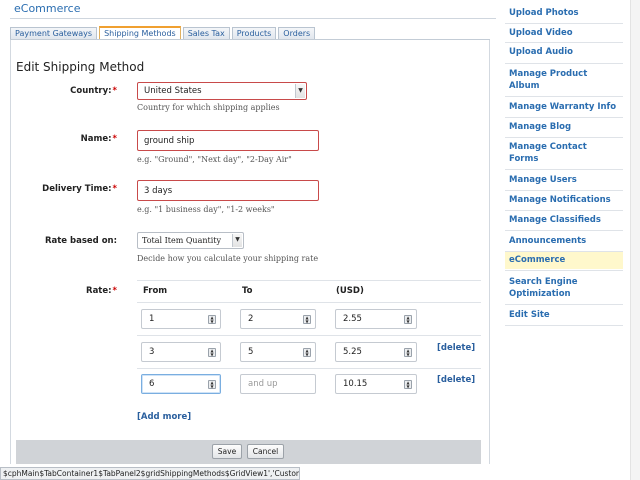 The image size is (640, 480). Describe the element at coordinates (376, 384) in the screenshot. I see `rate-row-3-usd: 10.15 ▲ ▼` at that location.